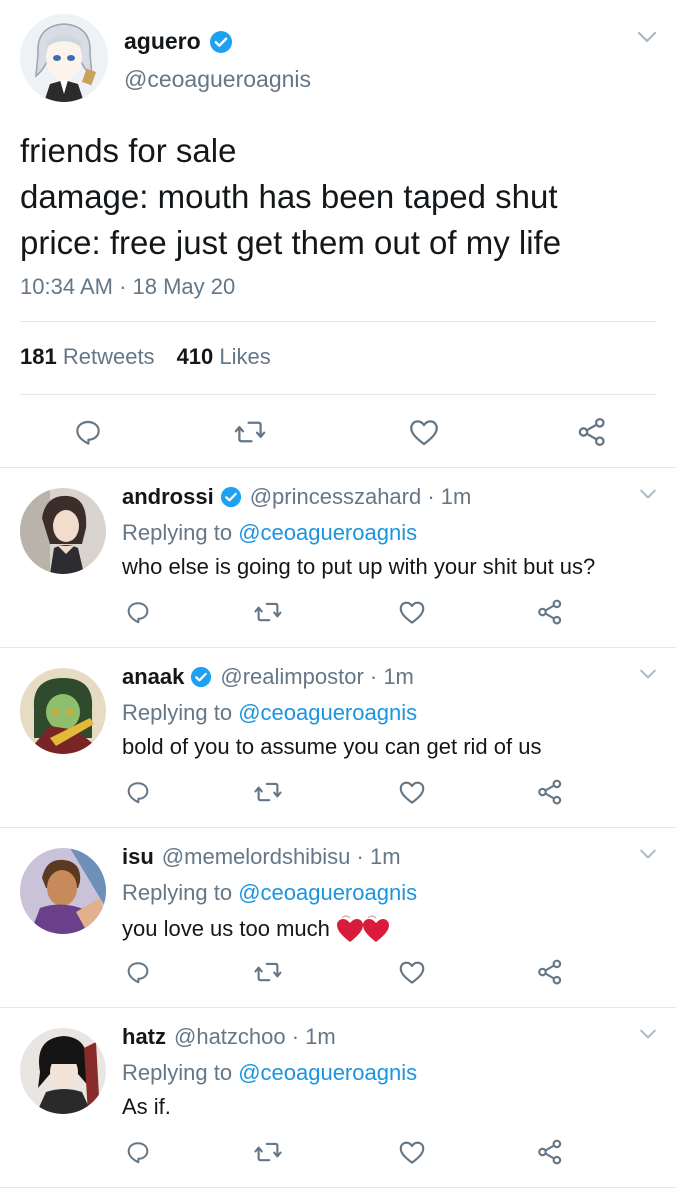 Image resolution: width=676 pixels, height=1200 pixels. Describe the element at coordinates (361, 497) in the screenshot. I see `reply-handle: @princesszahard · 1m` at that location.